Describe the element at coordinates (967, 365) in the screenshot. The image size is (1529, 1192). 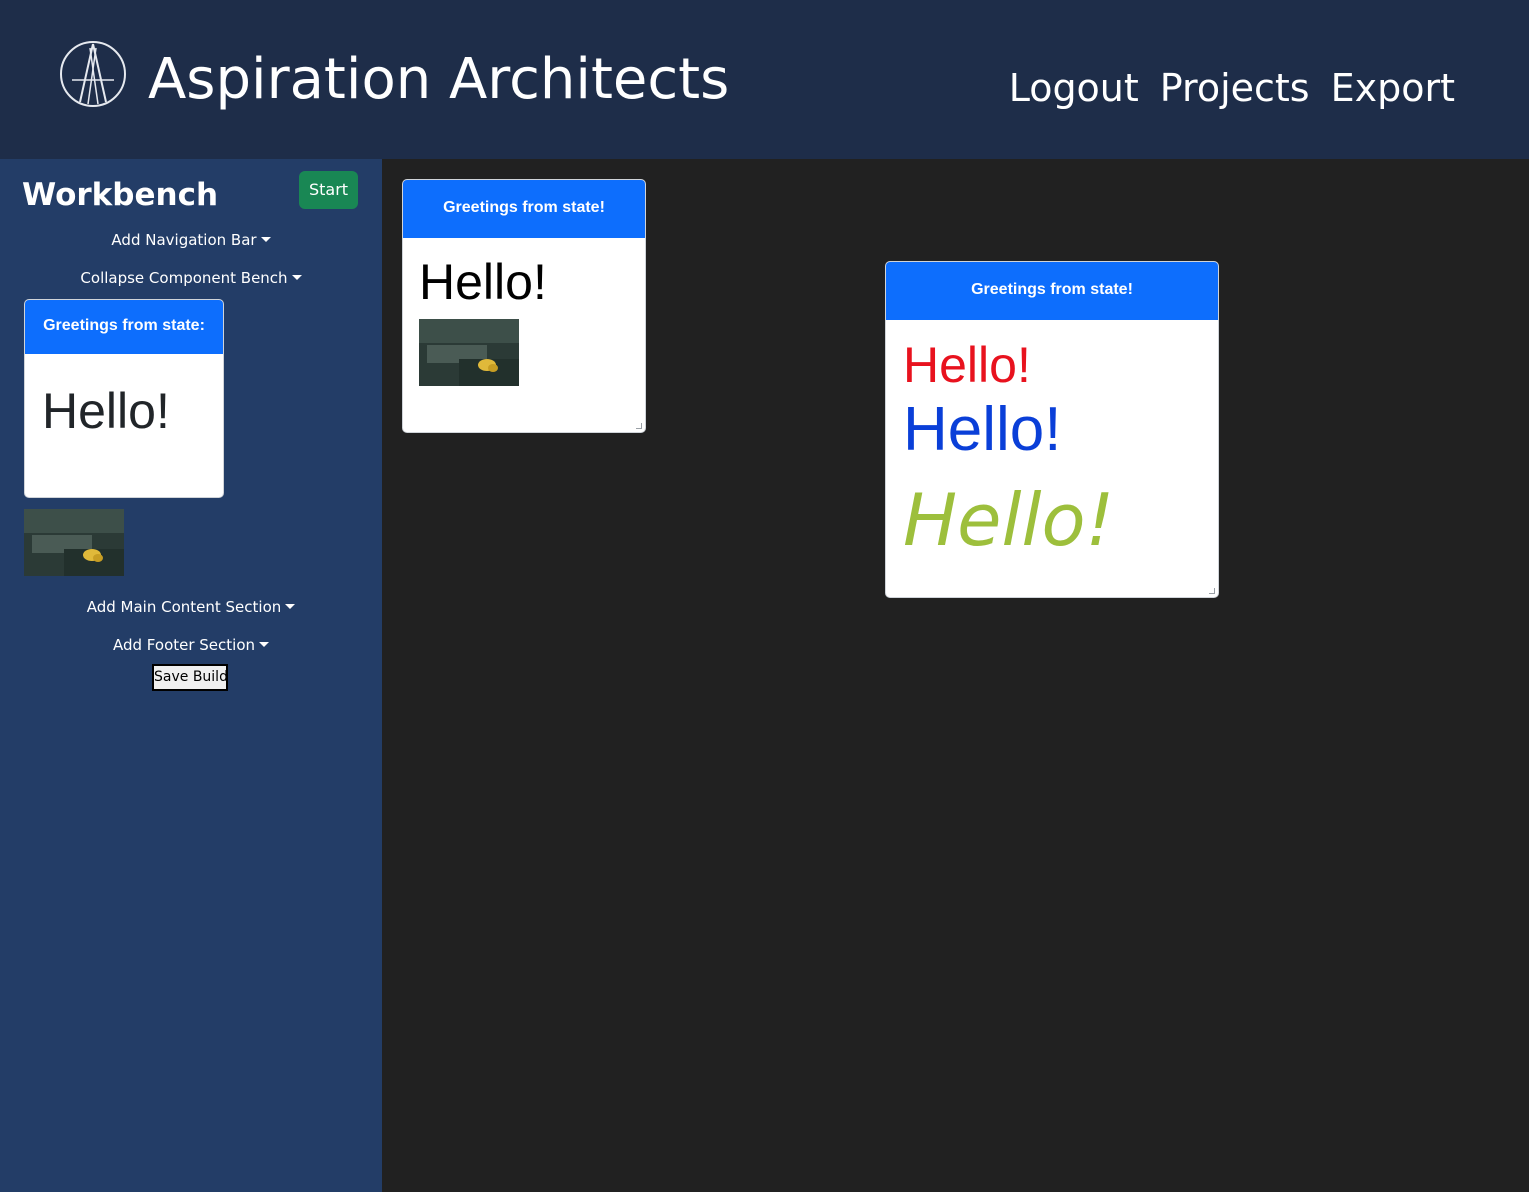
I see `hello-red-text: Hello!` at that location.